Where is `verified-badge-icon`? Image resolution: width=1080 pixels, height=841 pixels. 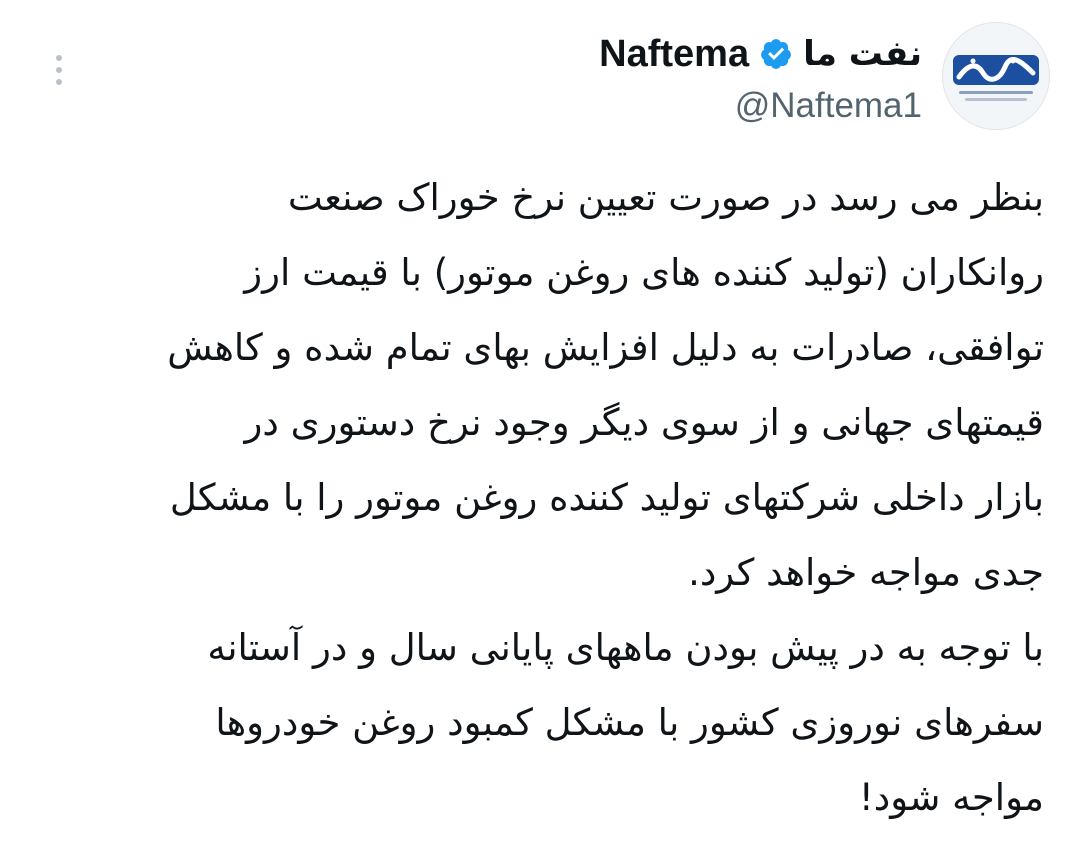 verified-badge-icon is located at coordinates (776, 54).